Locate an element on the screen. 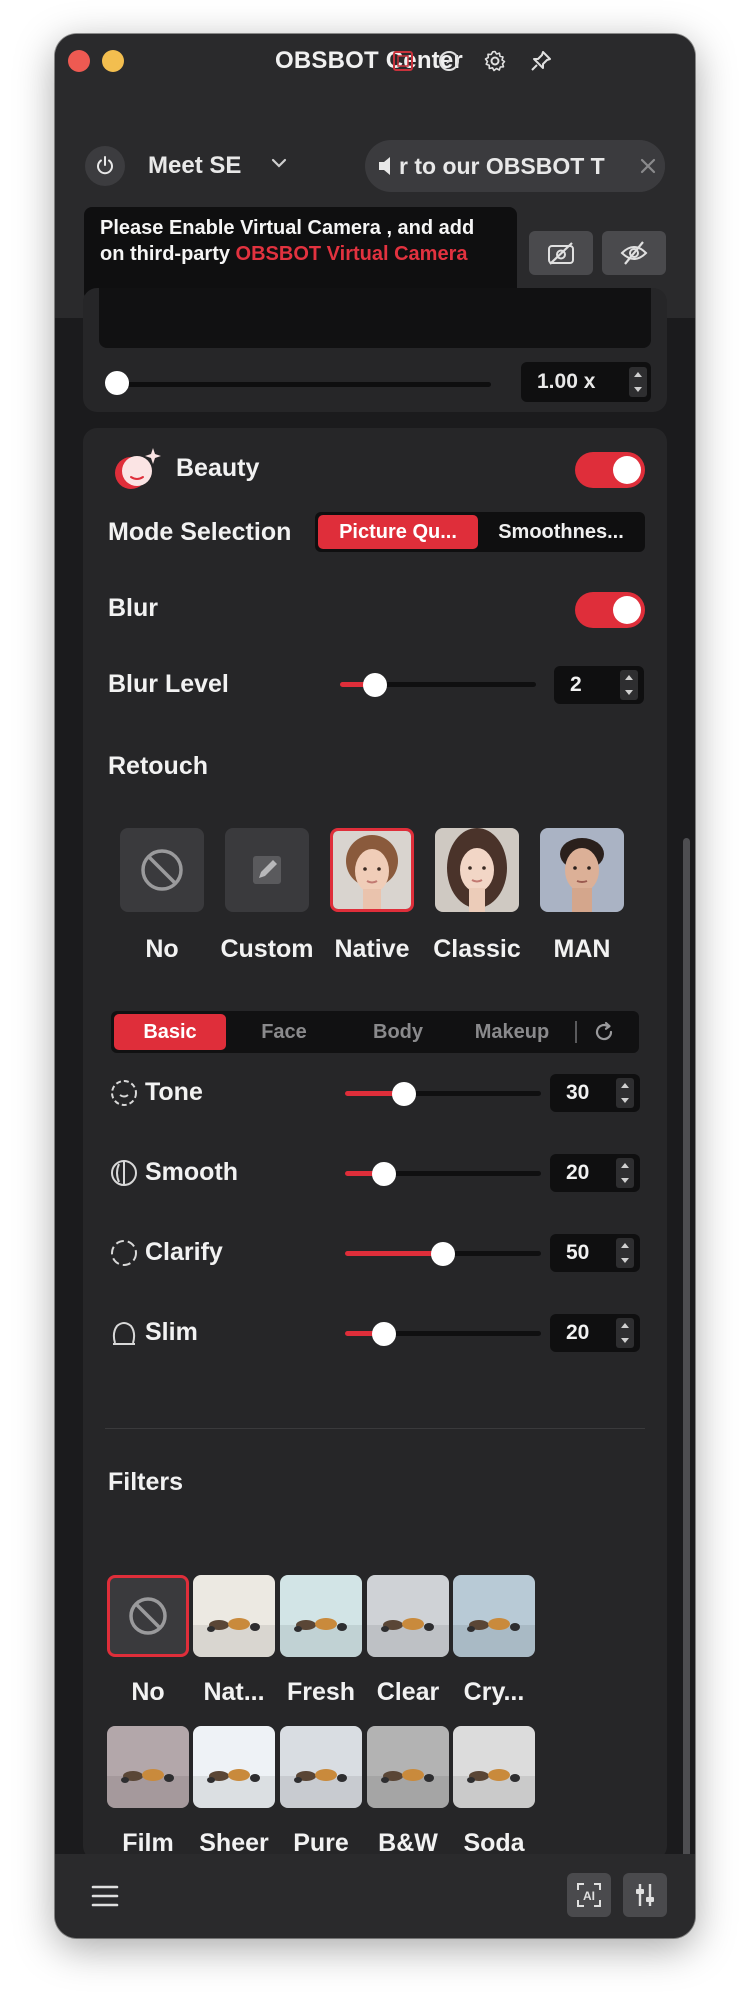 The image size is (750, 2000). clarify-icon is located at coordinates (124, 1253).